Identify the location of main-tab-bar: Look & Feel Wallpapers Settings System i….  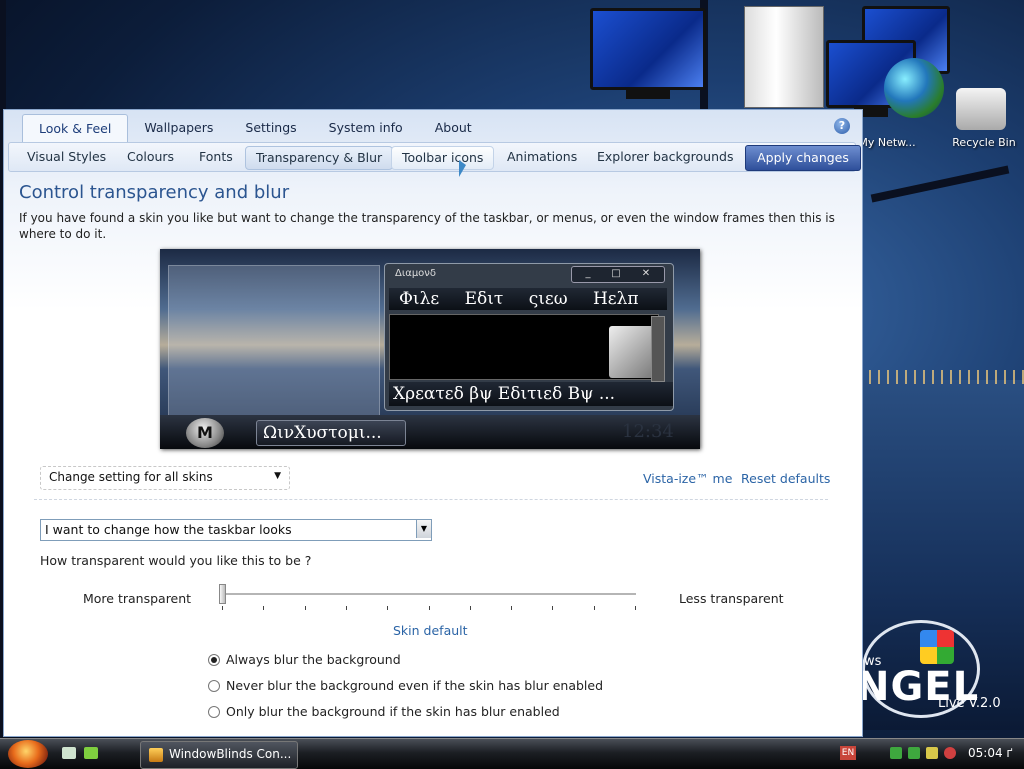
(255, 128).